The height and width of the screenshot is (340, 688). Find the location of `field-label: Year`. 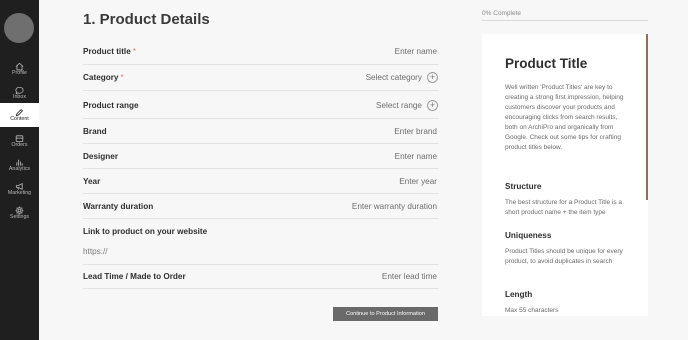

field-label: Year is located at coordinates (92, 181).